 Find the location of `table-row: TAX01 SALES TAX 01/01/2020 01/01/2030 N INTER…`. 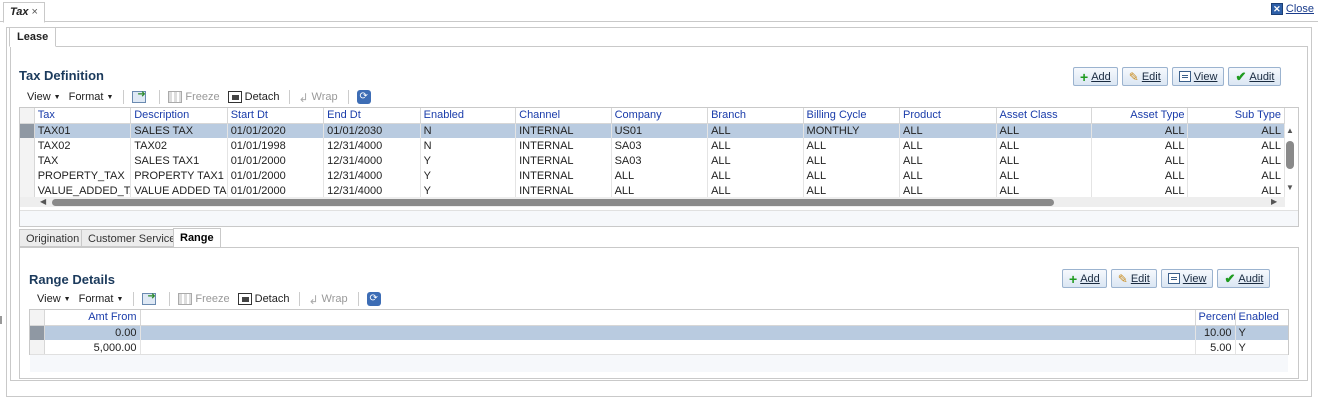

table-row: TAX01 SALES TAX 01/01/2020 01/01/2030 N INTER… is located at coordinates (652, 130).